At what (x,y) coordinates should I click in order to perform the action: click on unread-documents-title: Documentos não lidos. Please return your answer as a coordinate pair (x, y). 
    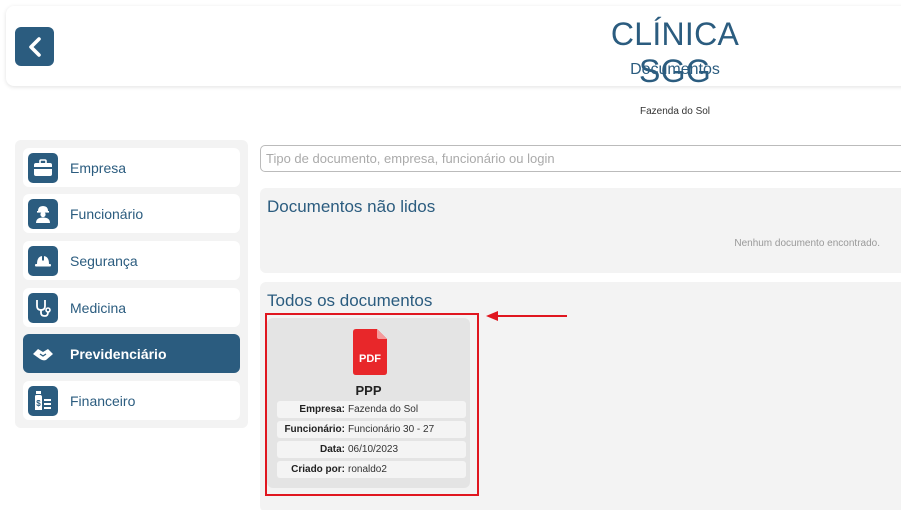
    Looking at the image, I should click on (351, 206).